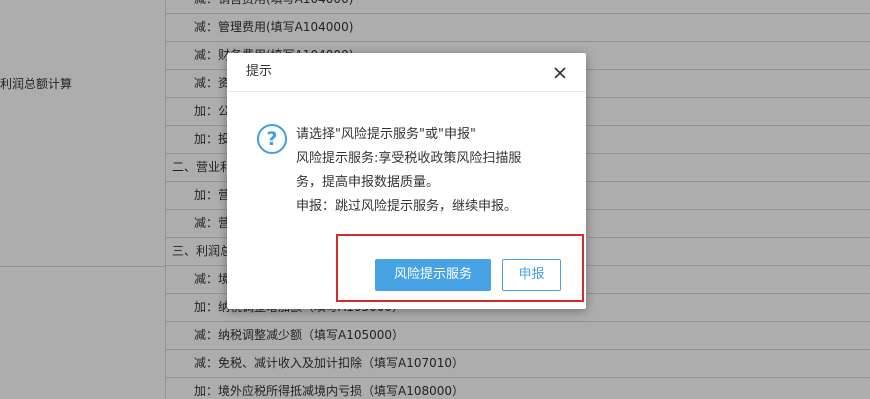  I want to click on dialog-message-line: 申报：跳过风险提示服务，继续申报。, so click(407, 206).